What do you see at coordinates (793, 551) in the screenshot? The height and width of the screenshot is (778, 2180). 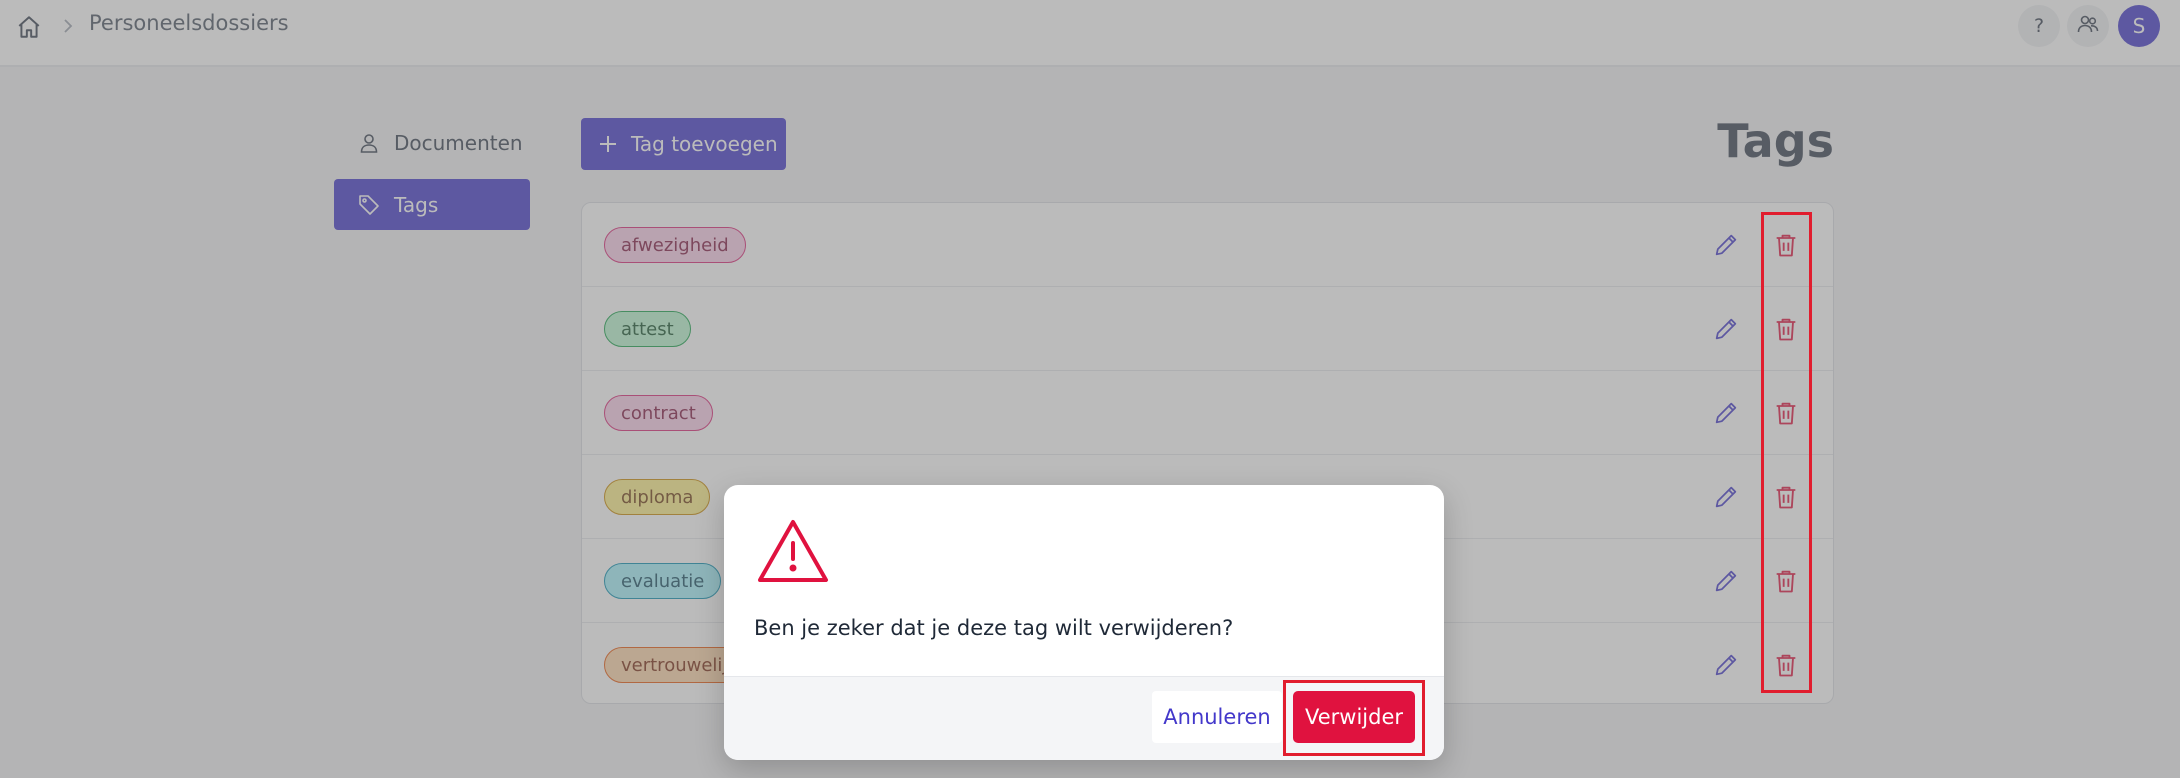 I see `warning-icon` at bounding box center [793, 551].